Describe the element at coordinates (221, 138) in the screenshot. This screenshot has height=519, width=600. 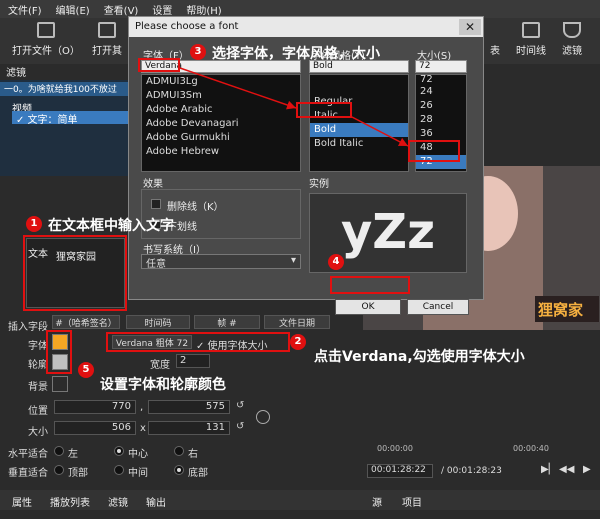
I see `family-item: Adobe Gurmukhi` at that location.